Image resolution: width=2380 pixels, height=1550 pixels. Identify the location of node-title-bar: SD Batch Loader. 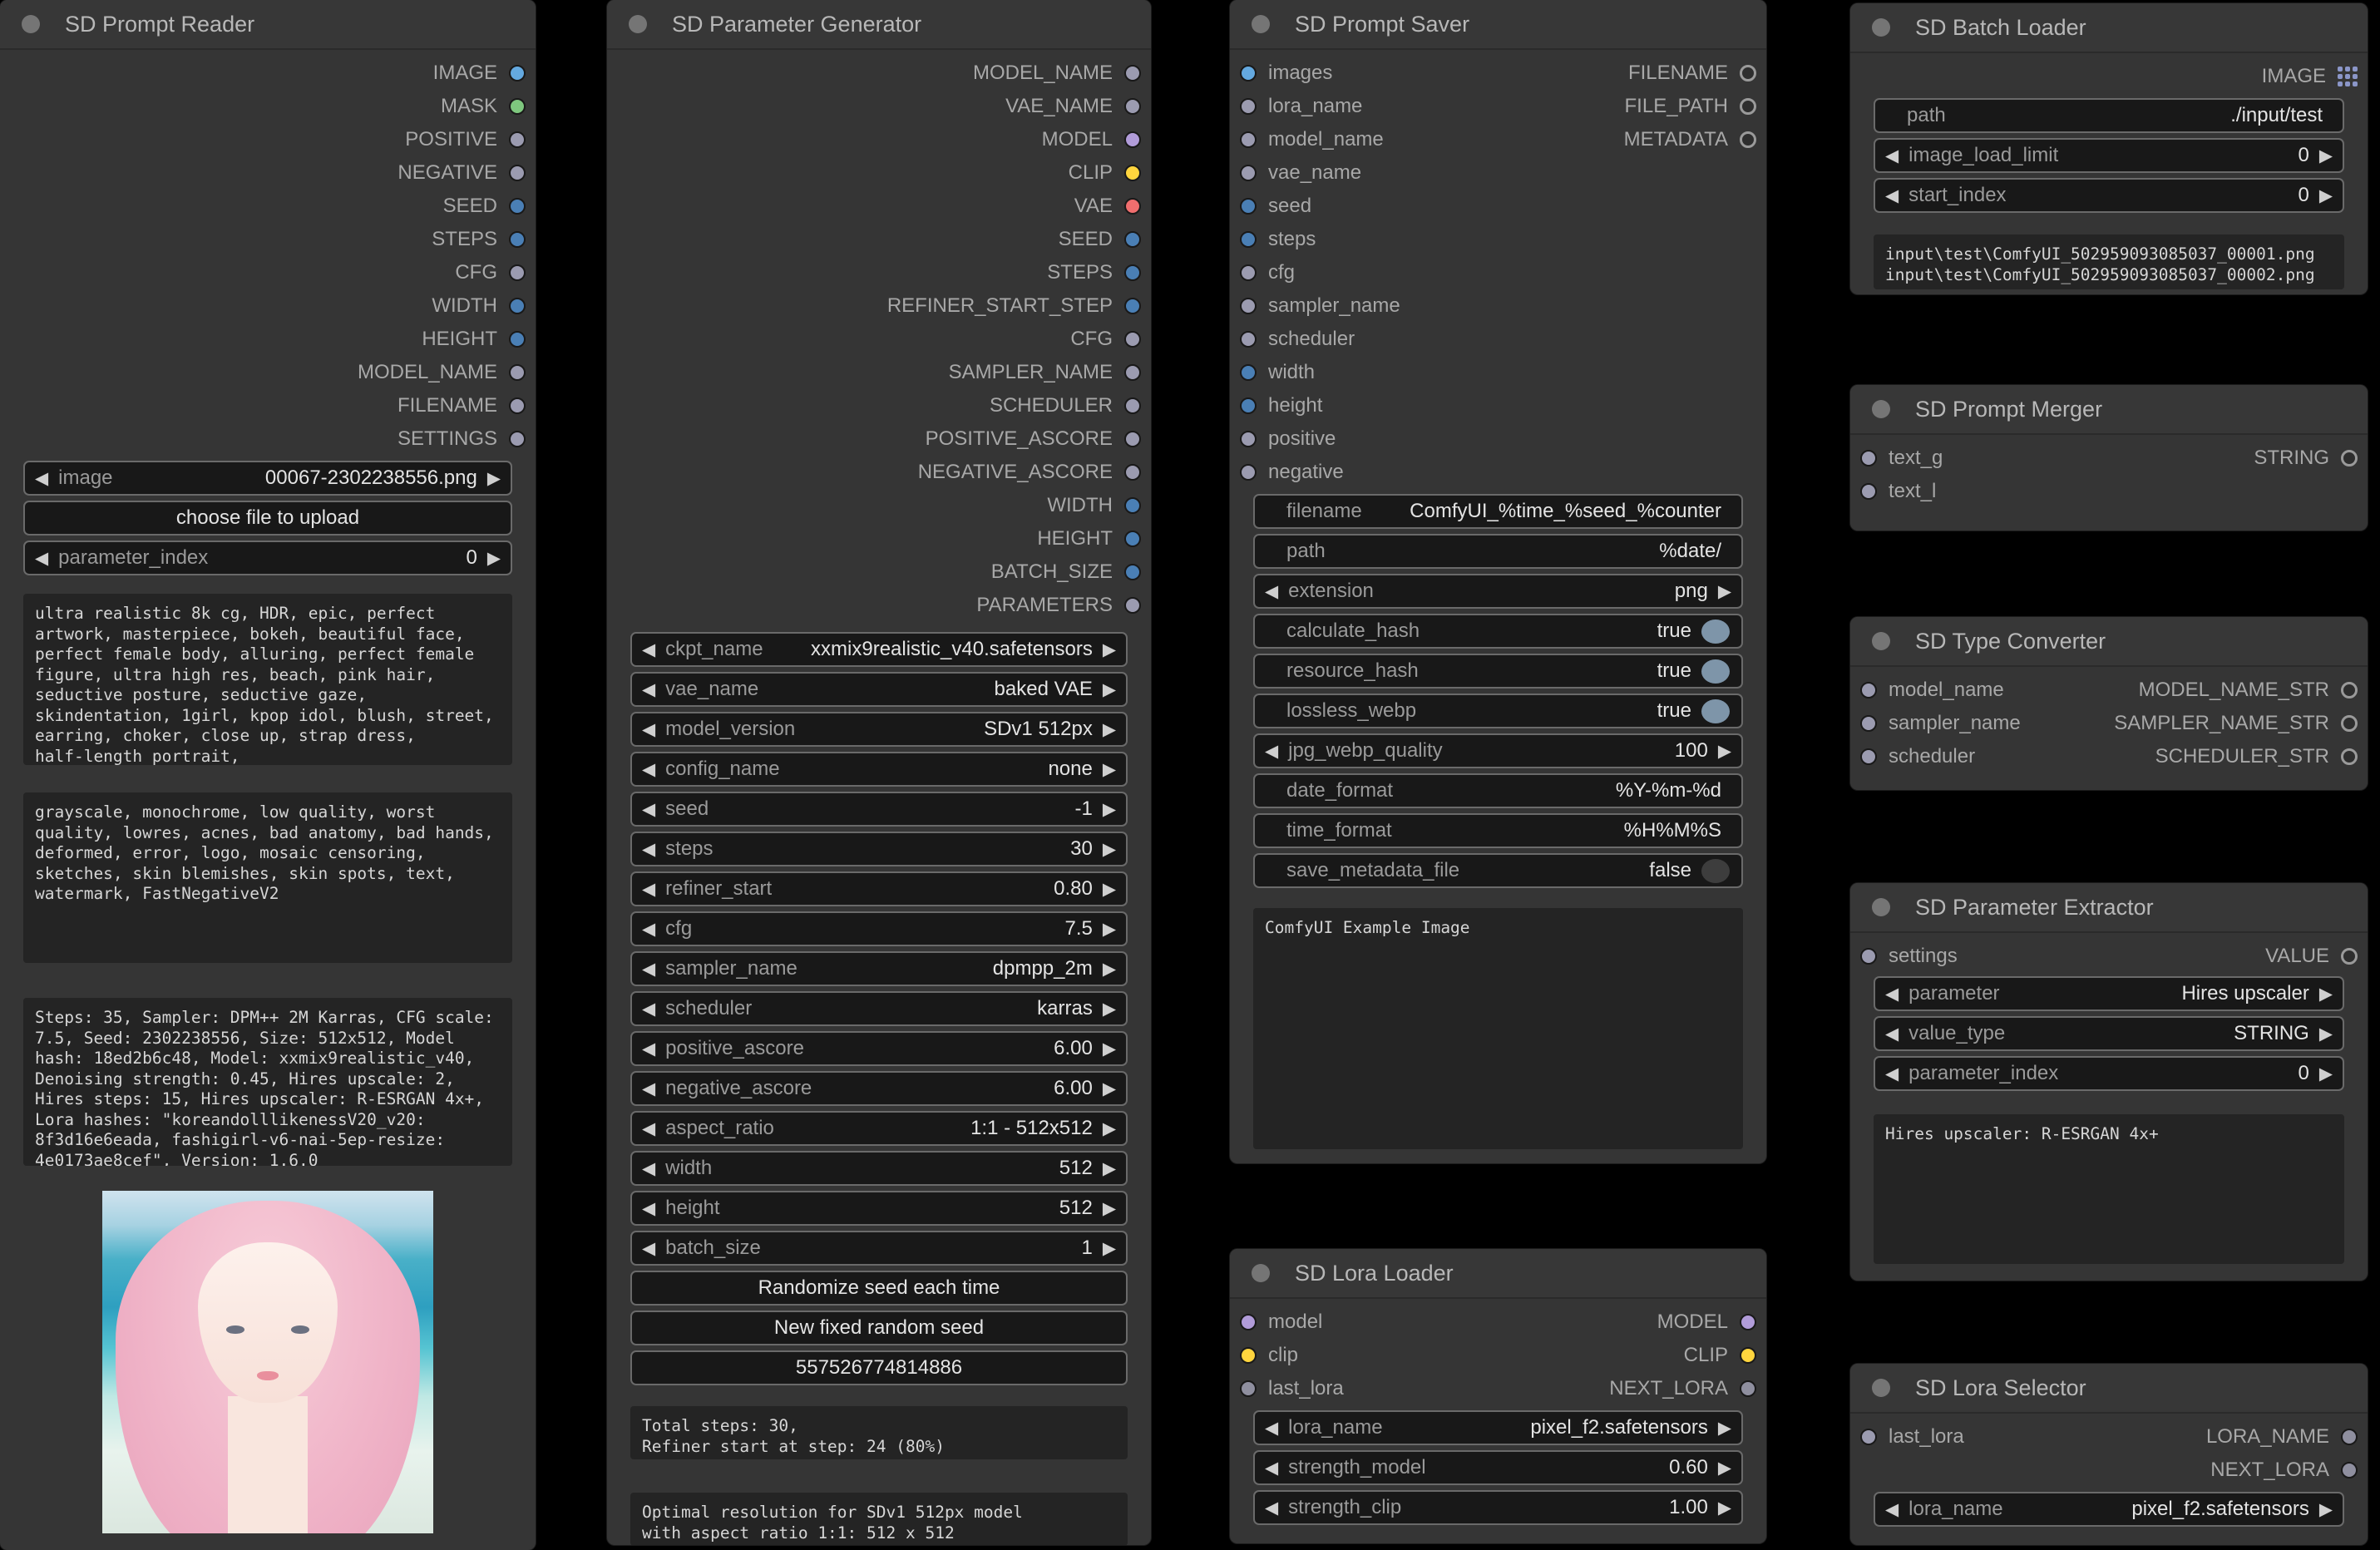
(2109, 28).